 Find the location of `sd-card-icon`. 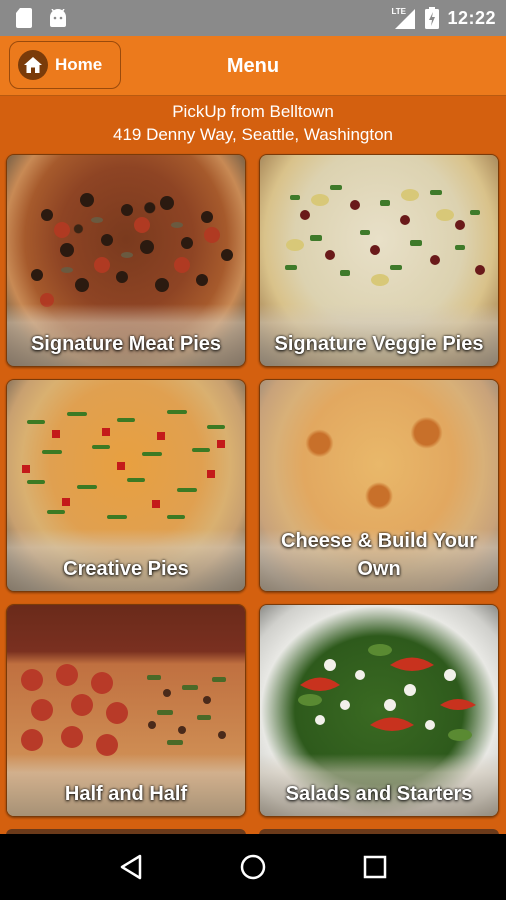

sd-card-icon is located at coordinates (24, 18).